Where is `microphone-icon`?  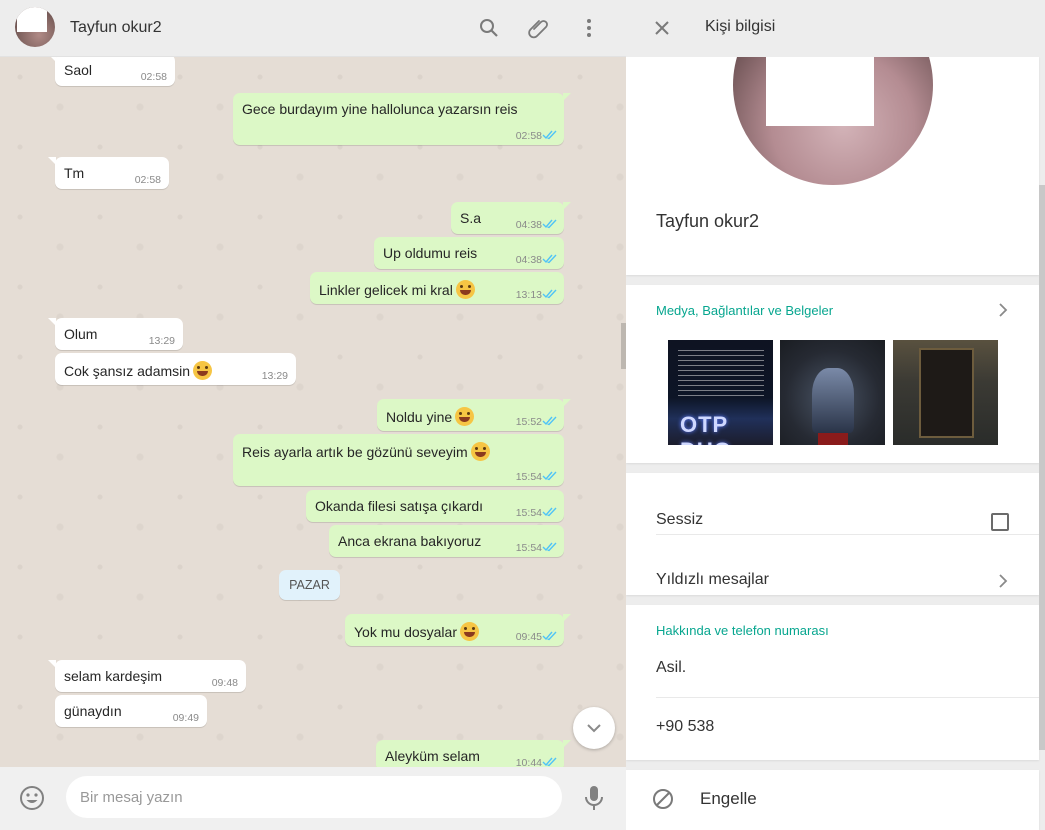
microphone-icon is located at coordinates (594, 798).